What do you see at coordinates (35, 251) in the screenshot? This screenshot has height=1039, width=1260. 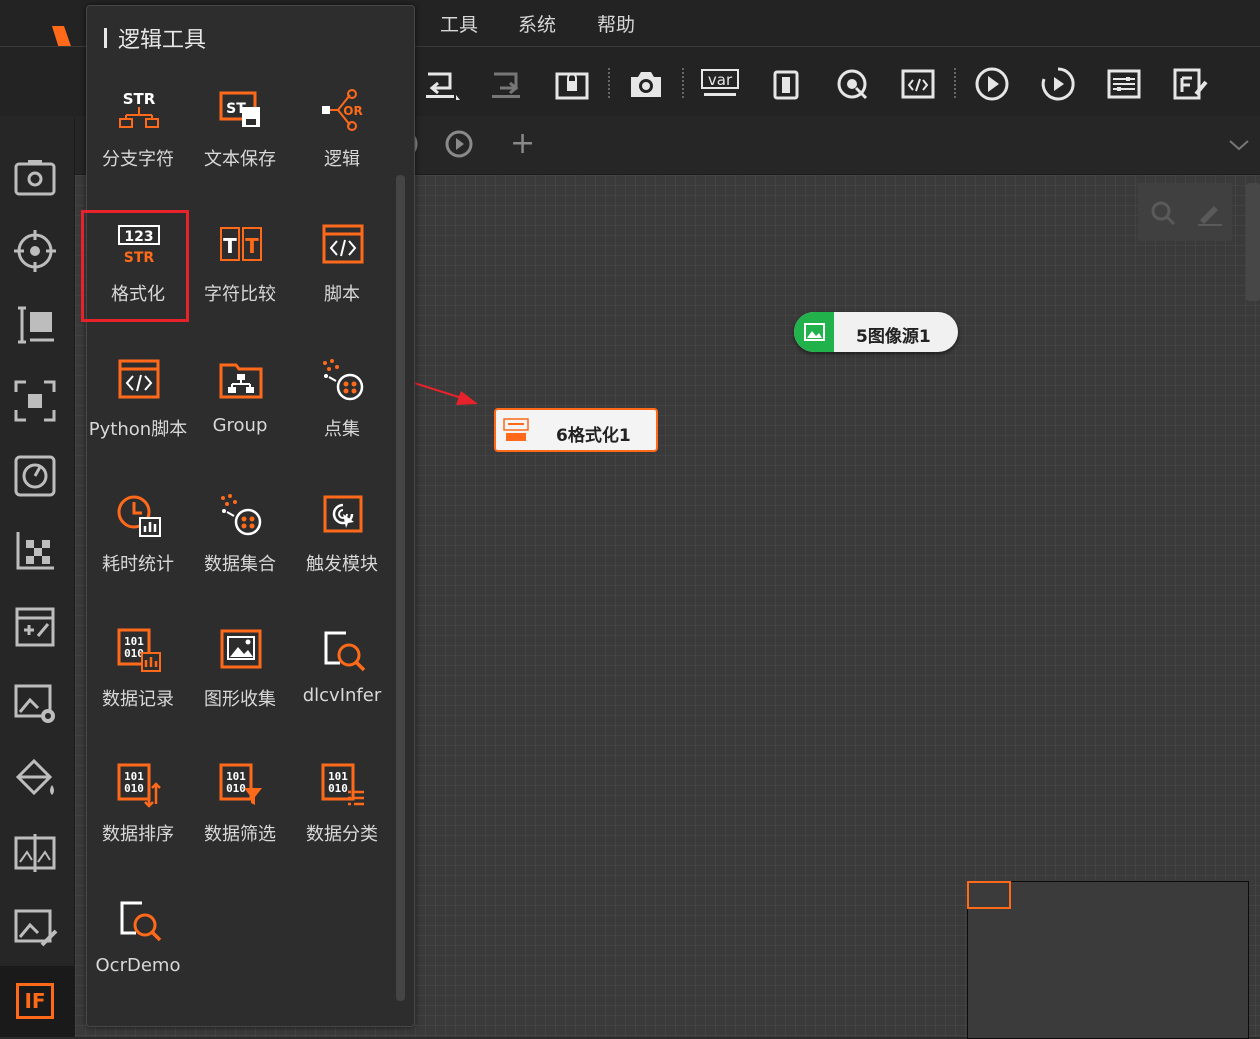 I see `crosshair-icon` at bounding box center [35, 251].